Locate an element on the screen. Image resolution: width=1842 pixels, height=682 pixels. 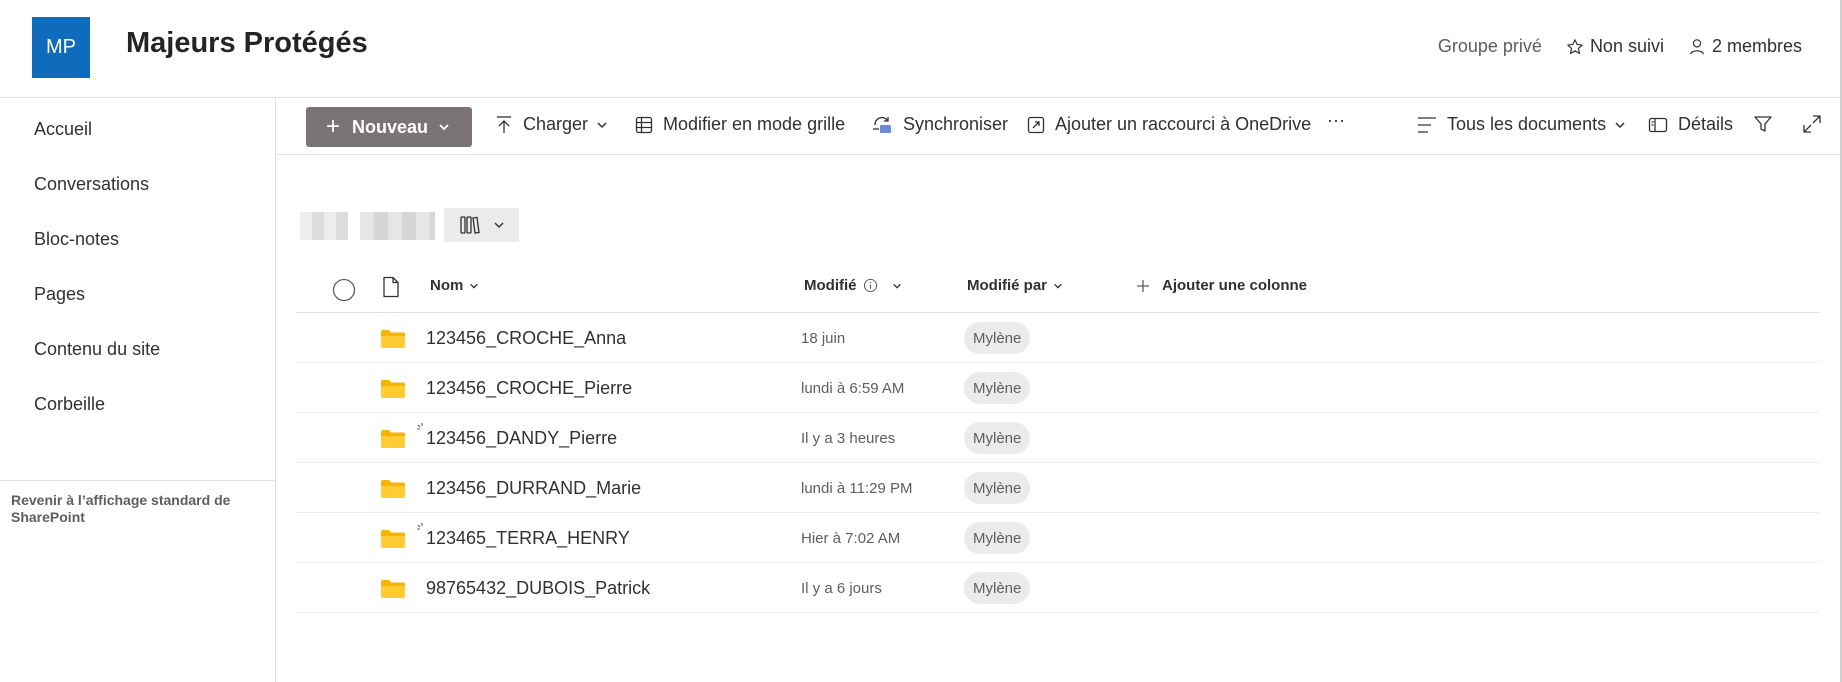
column-header-modified-by: Modifié par is located at coordinates (1015, 285).